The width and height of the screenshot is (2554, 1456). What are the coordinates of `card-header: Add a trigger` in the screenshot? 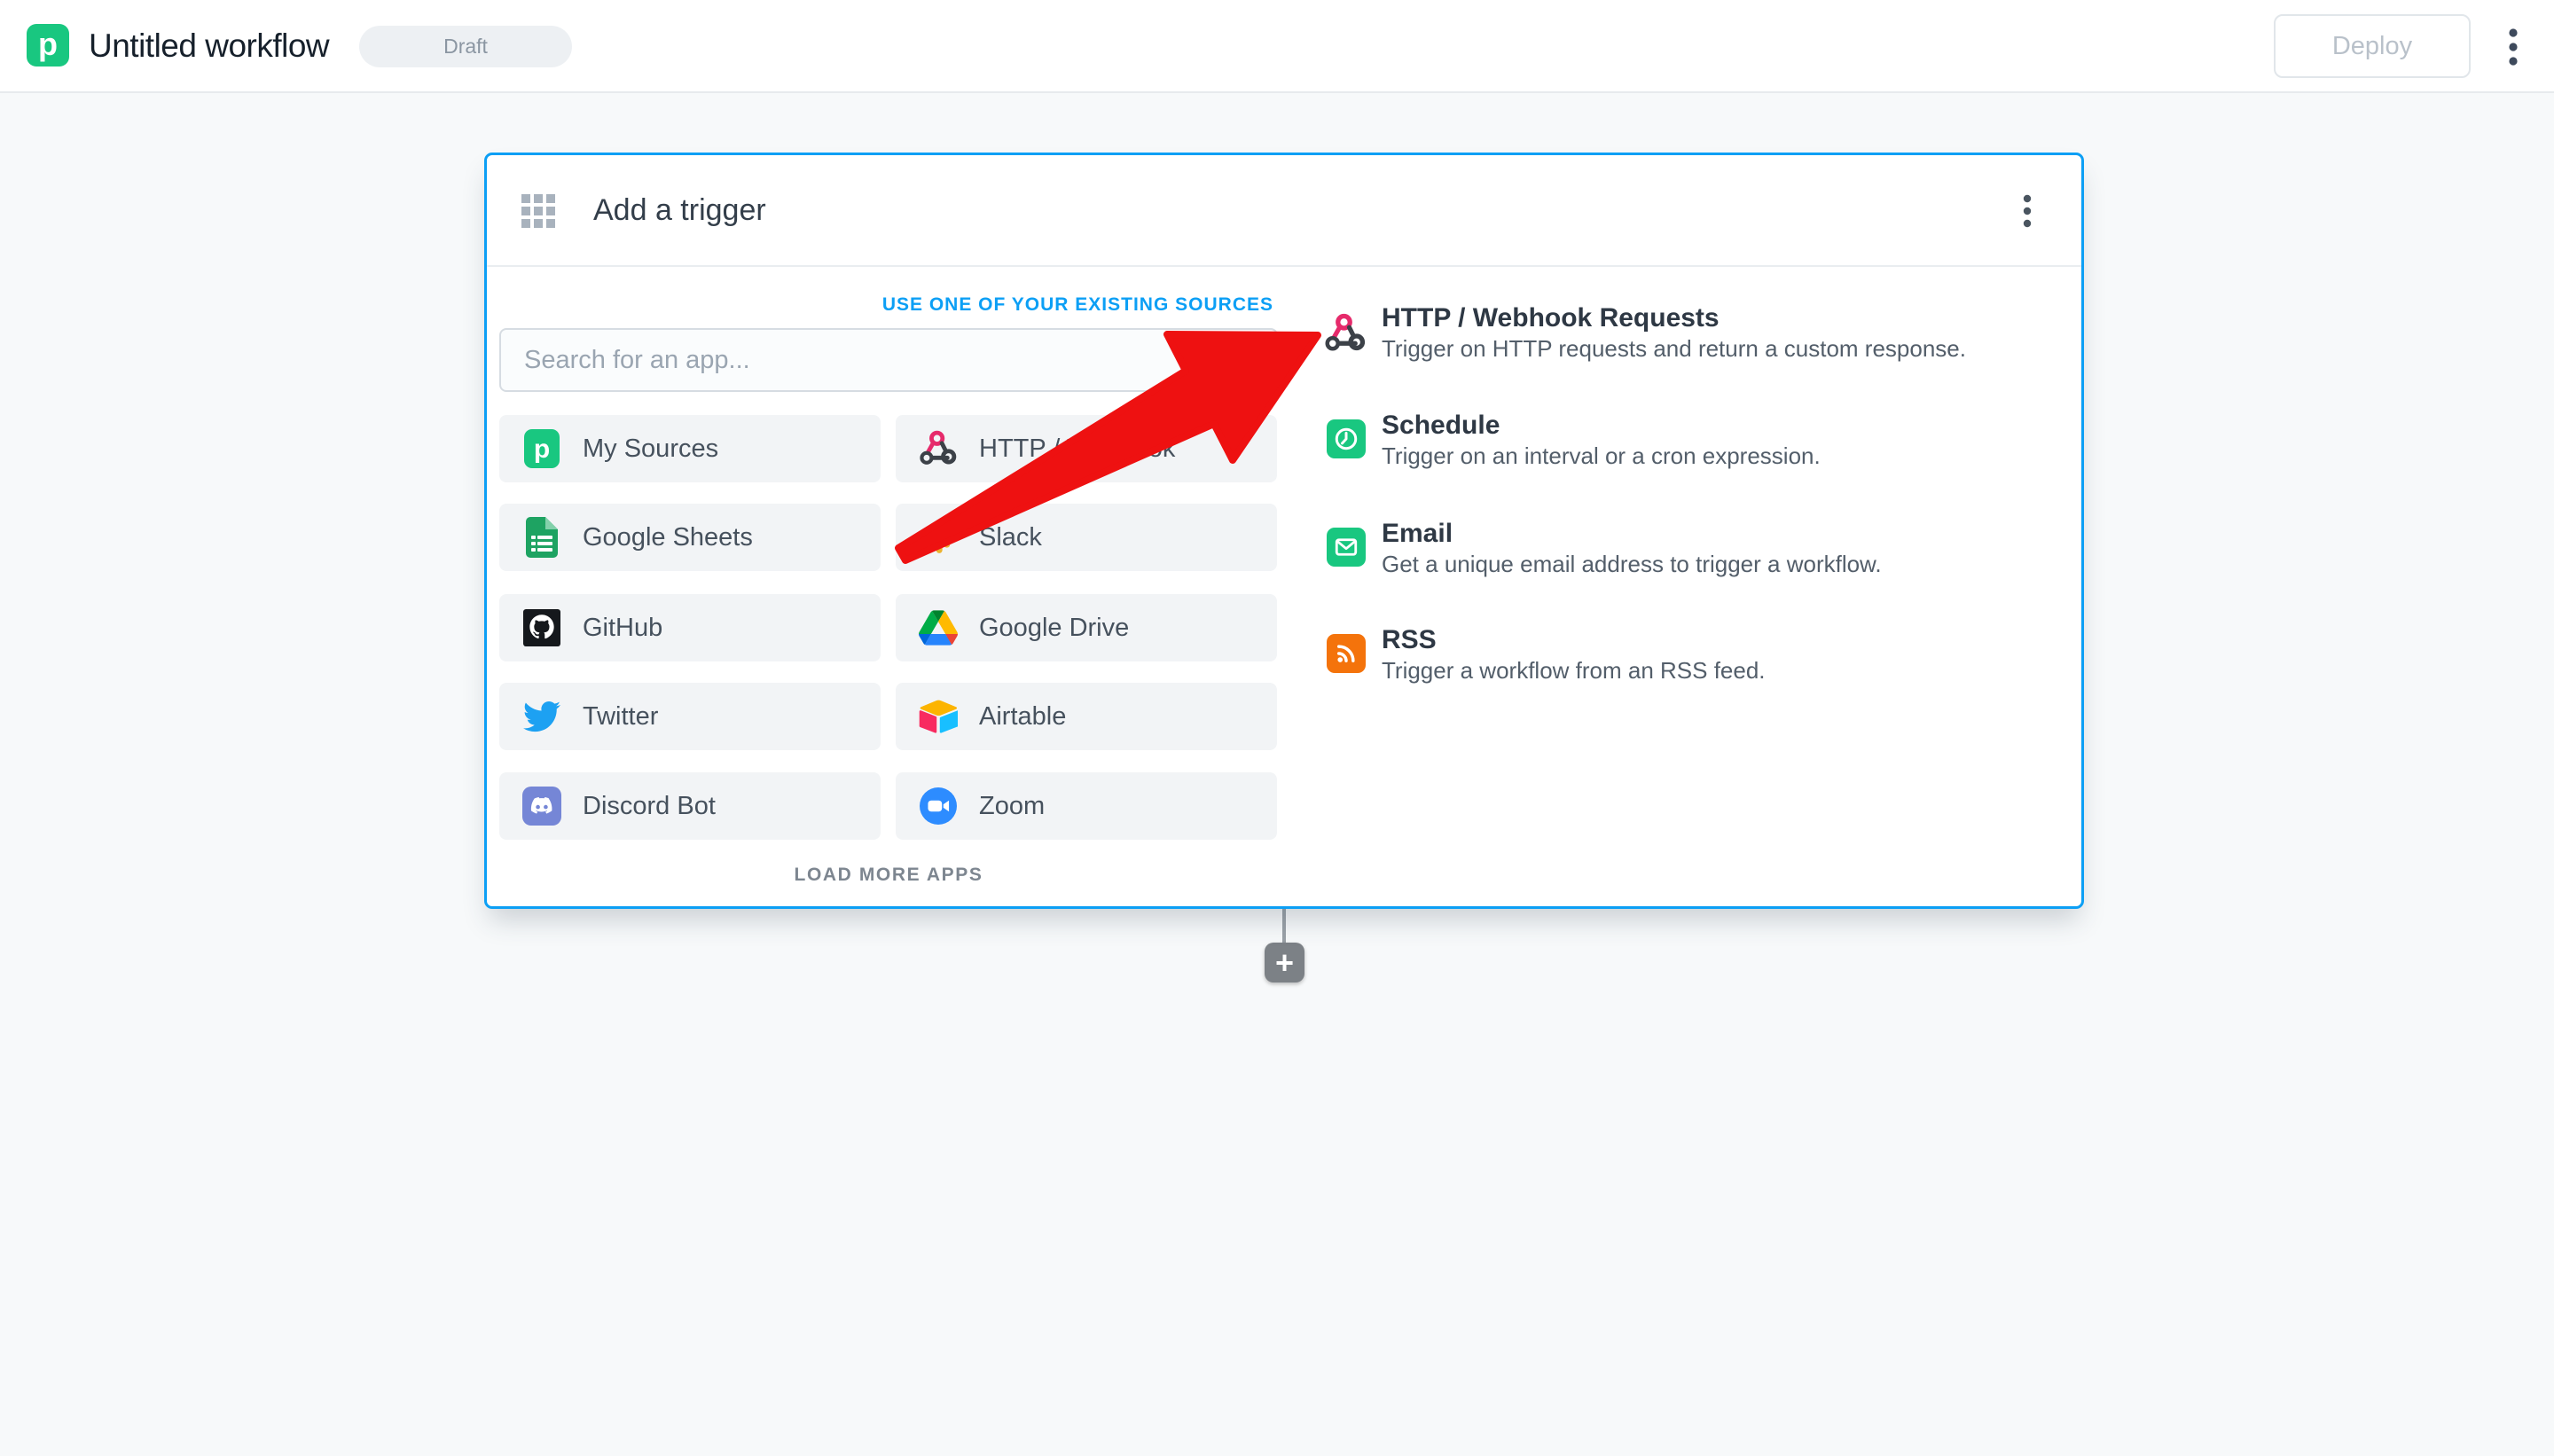 It's located at (1284, 211).